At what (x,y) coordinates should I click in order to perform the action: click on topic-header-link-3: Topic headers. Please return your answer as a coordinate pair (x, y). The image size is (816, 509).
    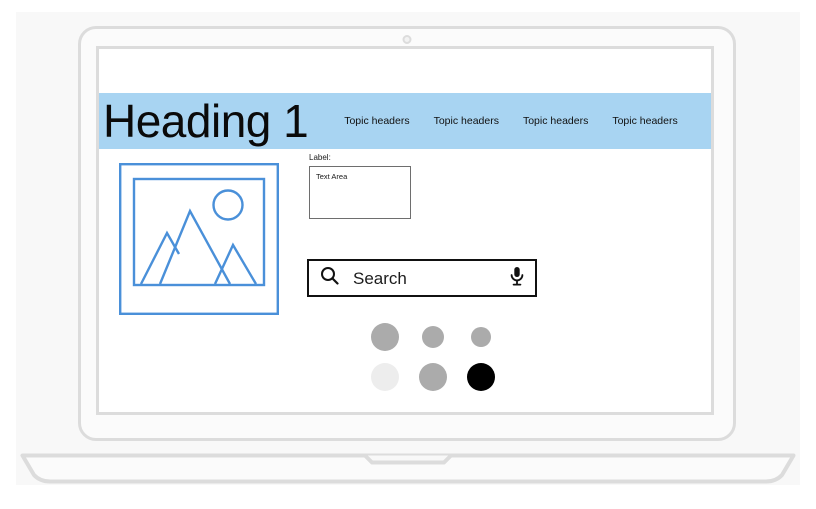
    Looking at the image, I should click on (555, 121).